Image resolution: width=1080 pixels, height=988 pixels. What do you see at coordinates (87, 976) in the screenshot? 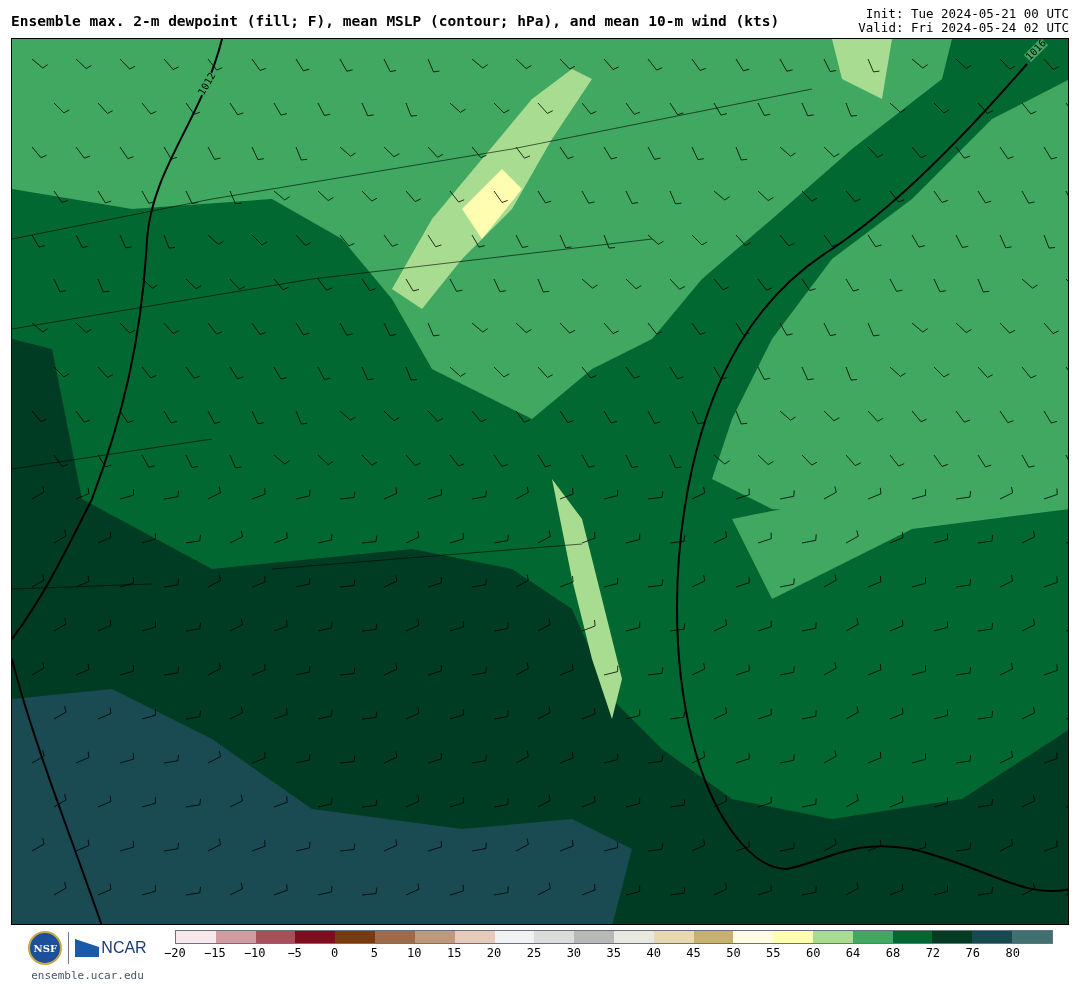
I see `site-url: ensemble.ucar.edu` at bounding box center [87, 976].